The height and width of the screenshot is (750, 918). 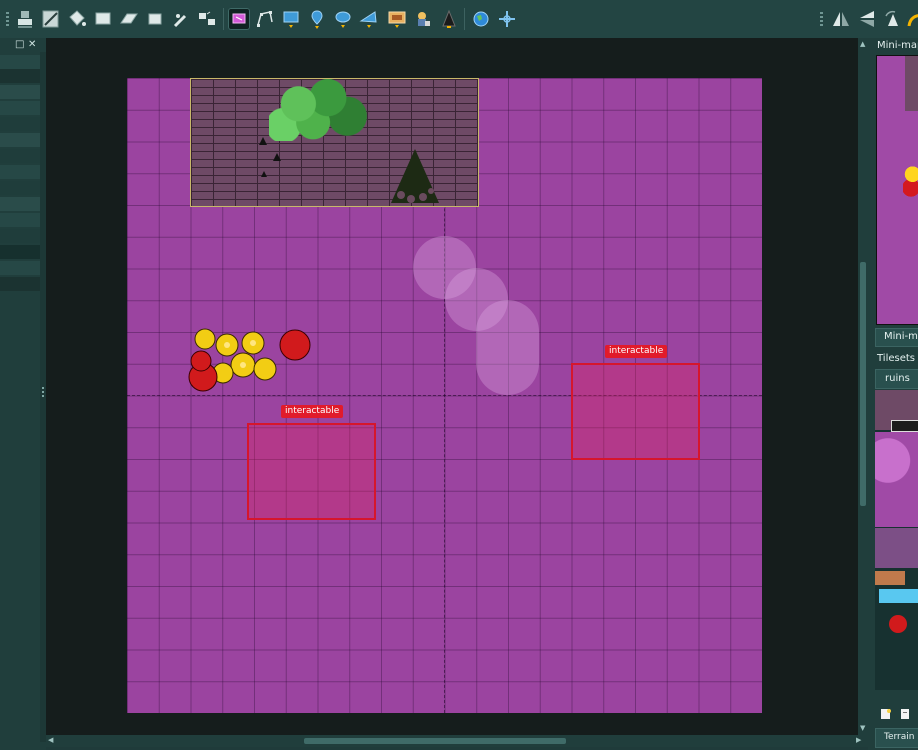 What do you see at coordinates (901, 737) in the screenshot?
I see `tab-terrain-label: Terrain Sets` at bounding box center [901, 737].